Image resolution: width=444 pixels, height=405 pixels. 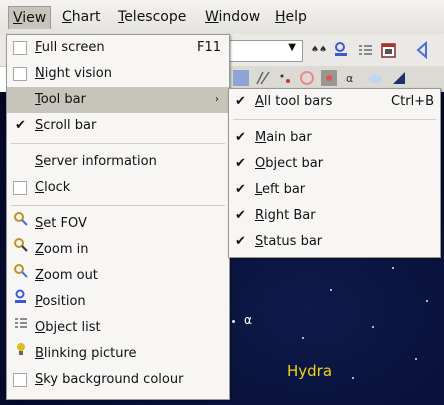 I want to click on shortcut-label: Ctrl+B, so click(x=412, y=101).